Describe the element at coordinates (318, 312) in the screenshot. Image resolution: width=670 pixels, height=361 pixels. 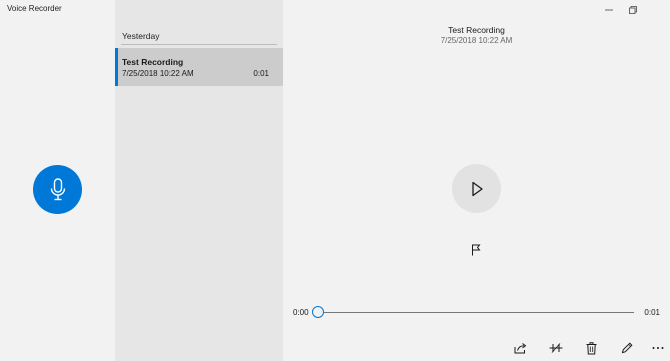
I see `seek-thumb` at that location.